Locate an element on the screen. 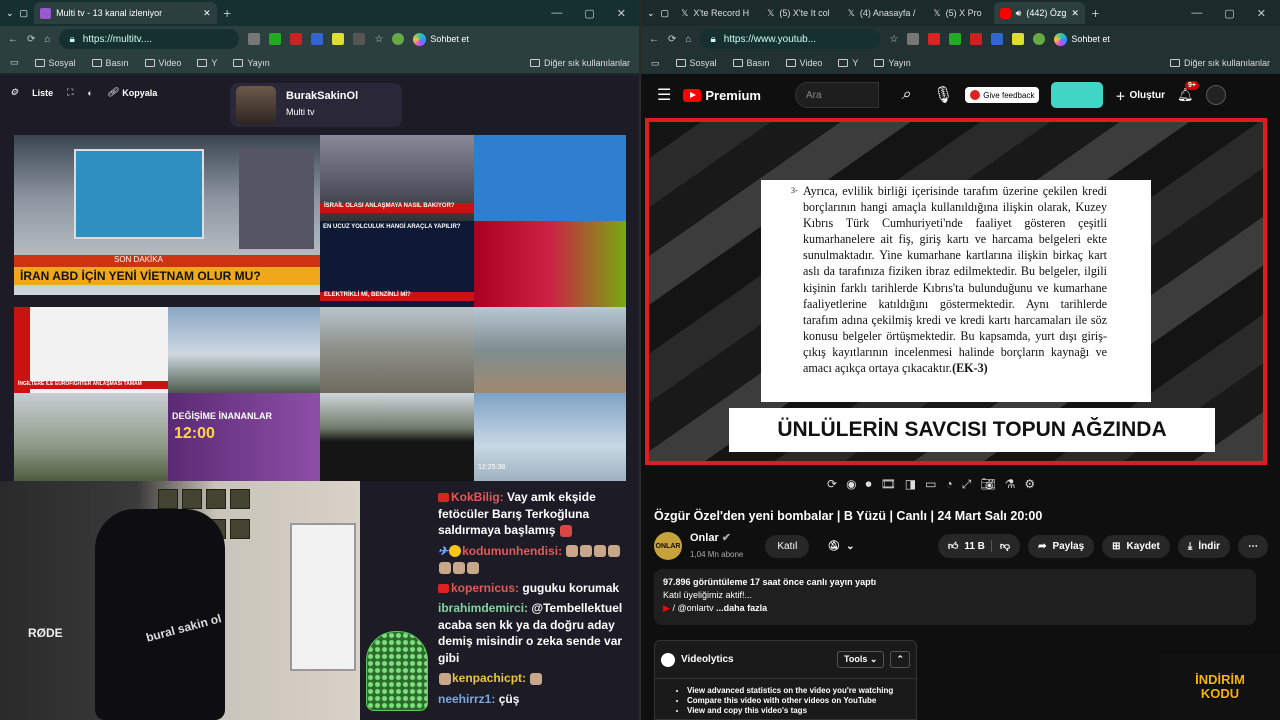 The height and width of the screenshot is (720, 1280). search-input: Ara is located at coordinates (836, 95).